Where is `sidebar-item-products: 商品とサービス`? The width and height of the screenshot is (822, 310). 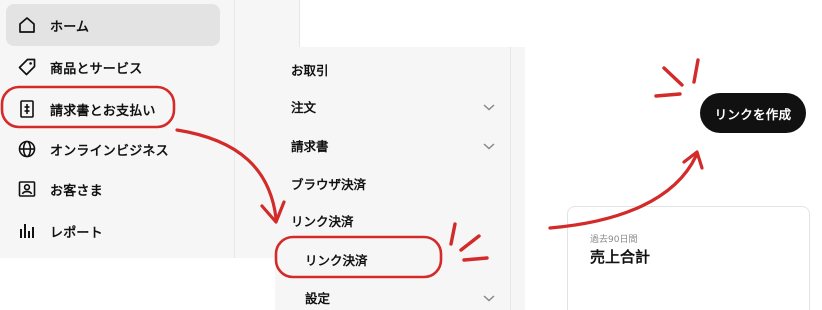
sidebar-item-products: 商品とサービス is located at coordinates (113, 67).